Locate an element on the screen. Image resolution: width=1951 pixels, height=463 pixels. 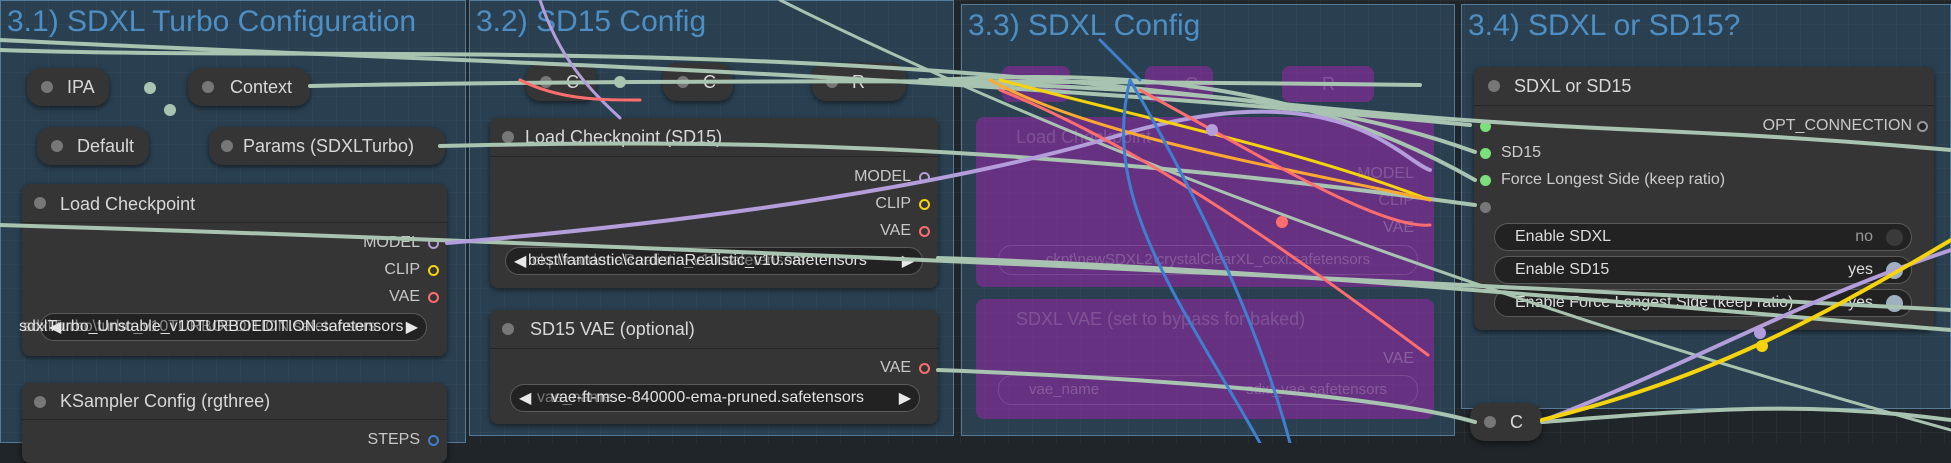
vae-name-widget: vae_name sdxl_vae.safetensors is located at coordinates (1208, 390).